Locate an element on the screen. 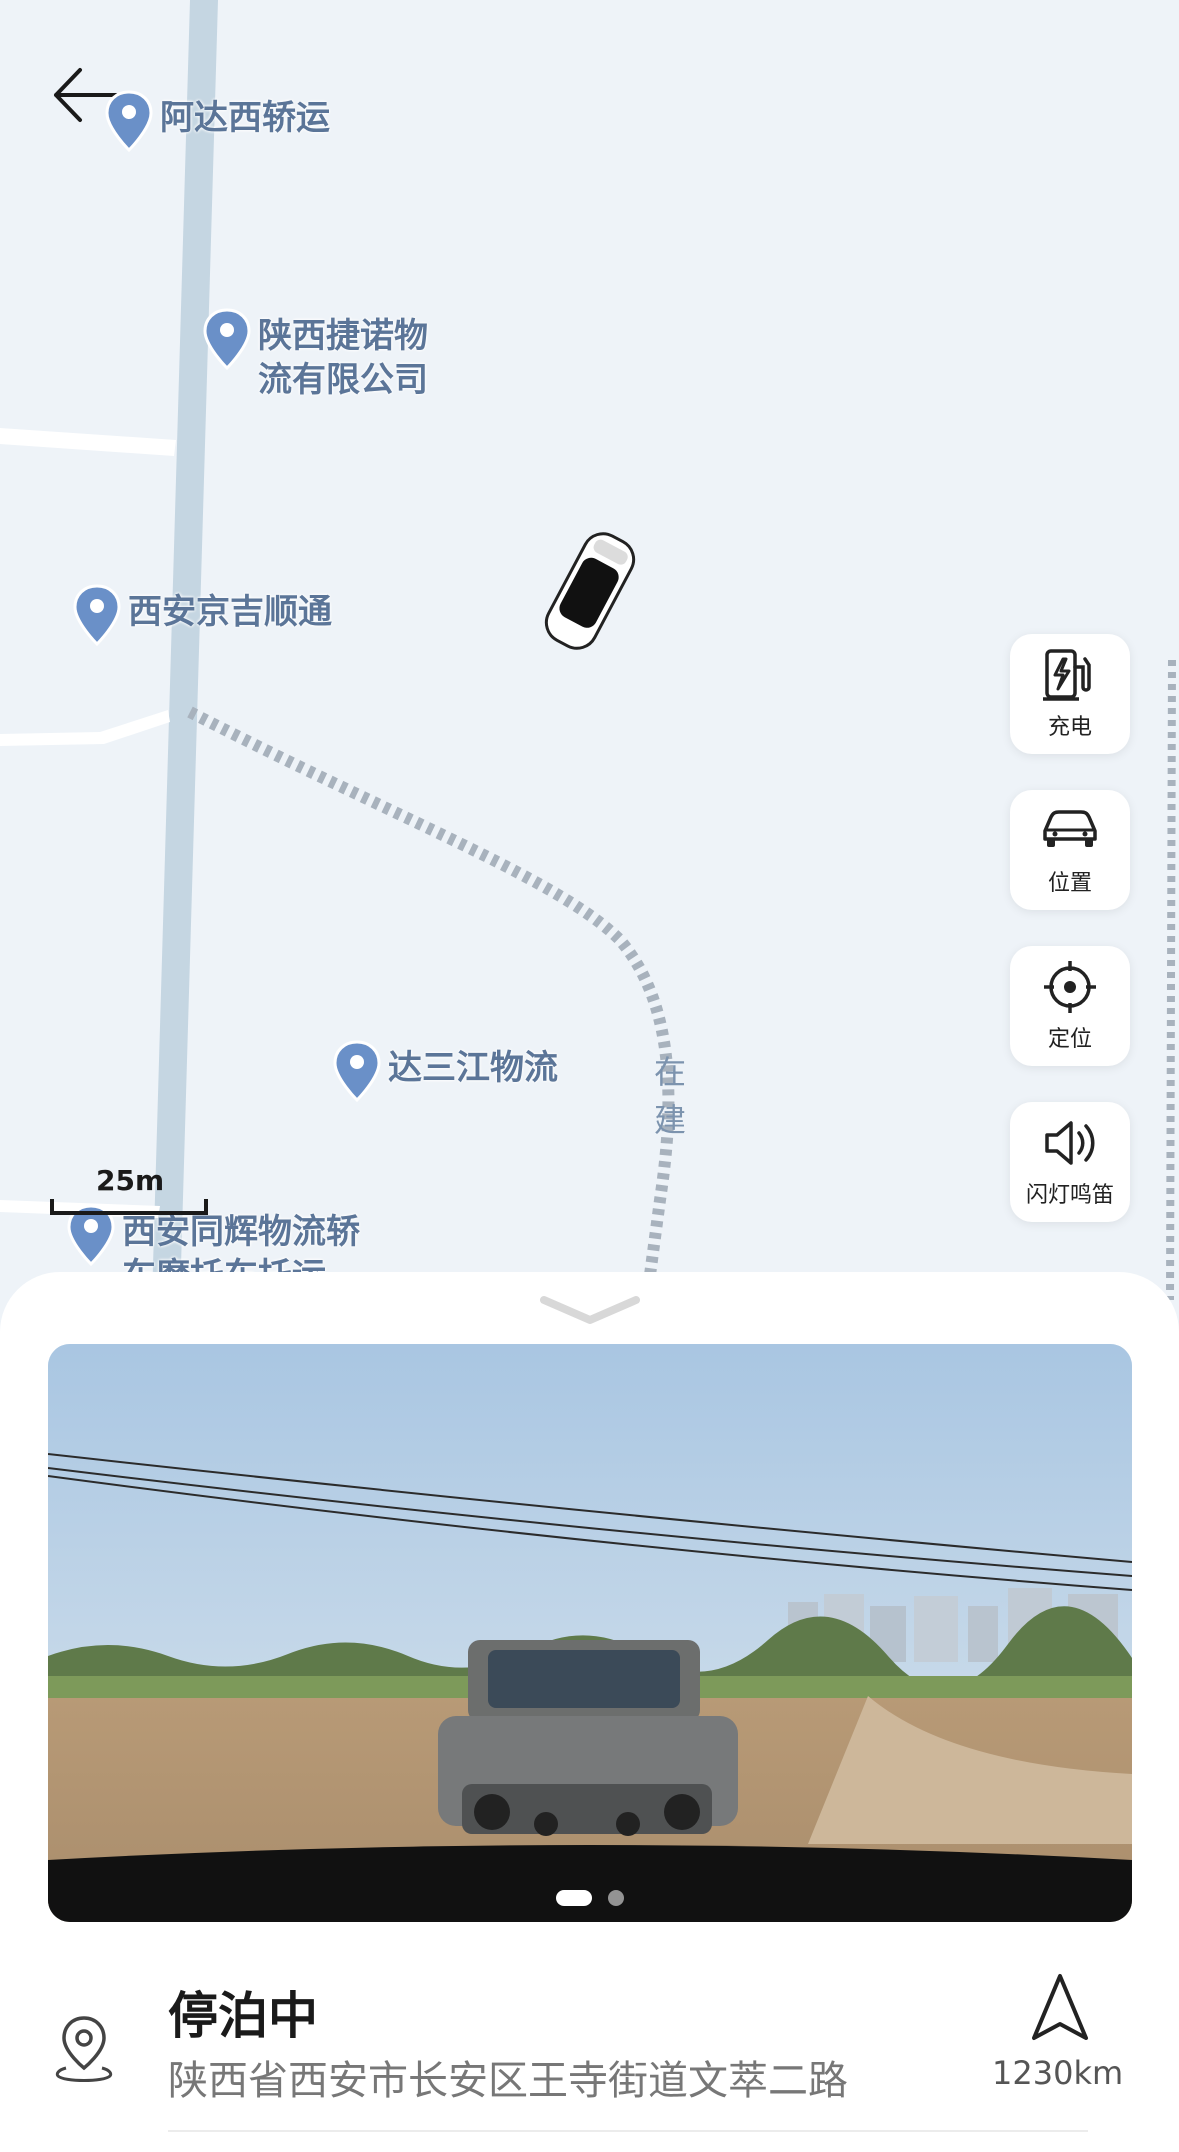 The image size is (1179, 2152). divider is located at coordinates (628, 2131).